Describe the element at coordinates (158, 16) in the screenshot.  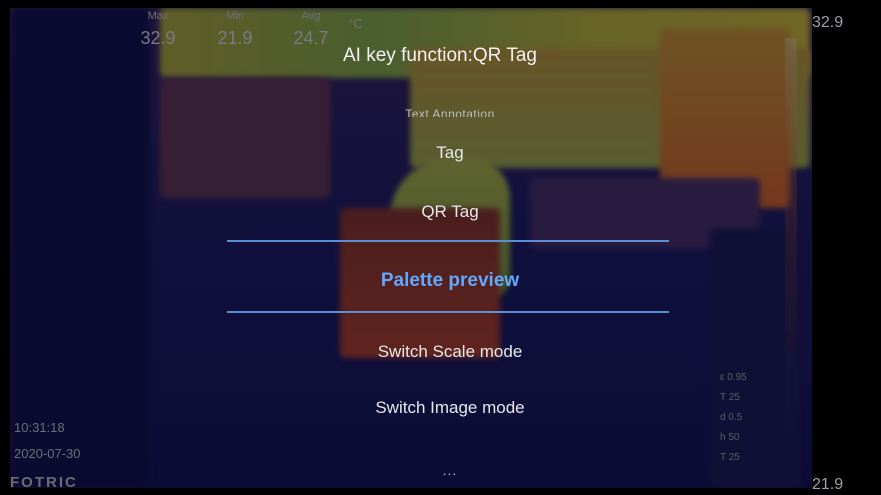
I see `max-label: Max` at that location.